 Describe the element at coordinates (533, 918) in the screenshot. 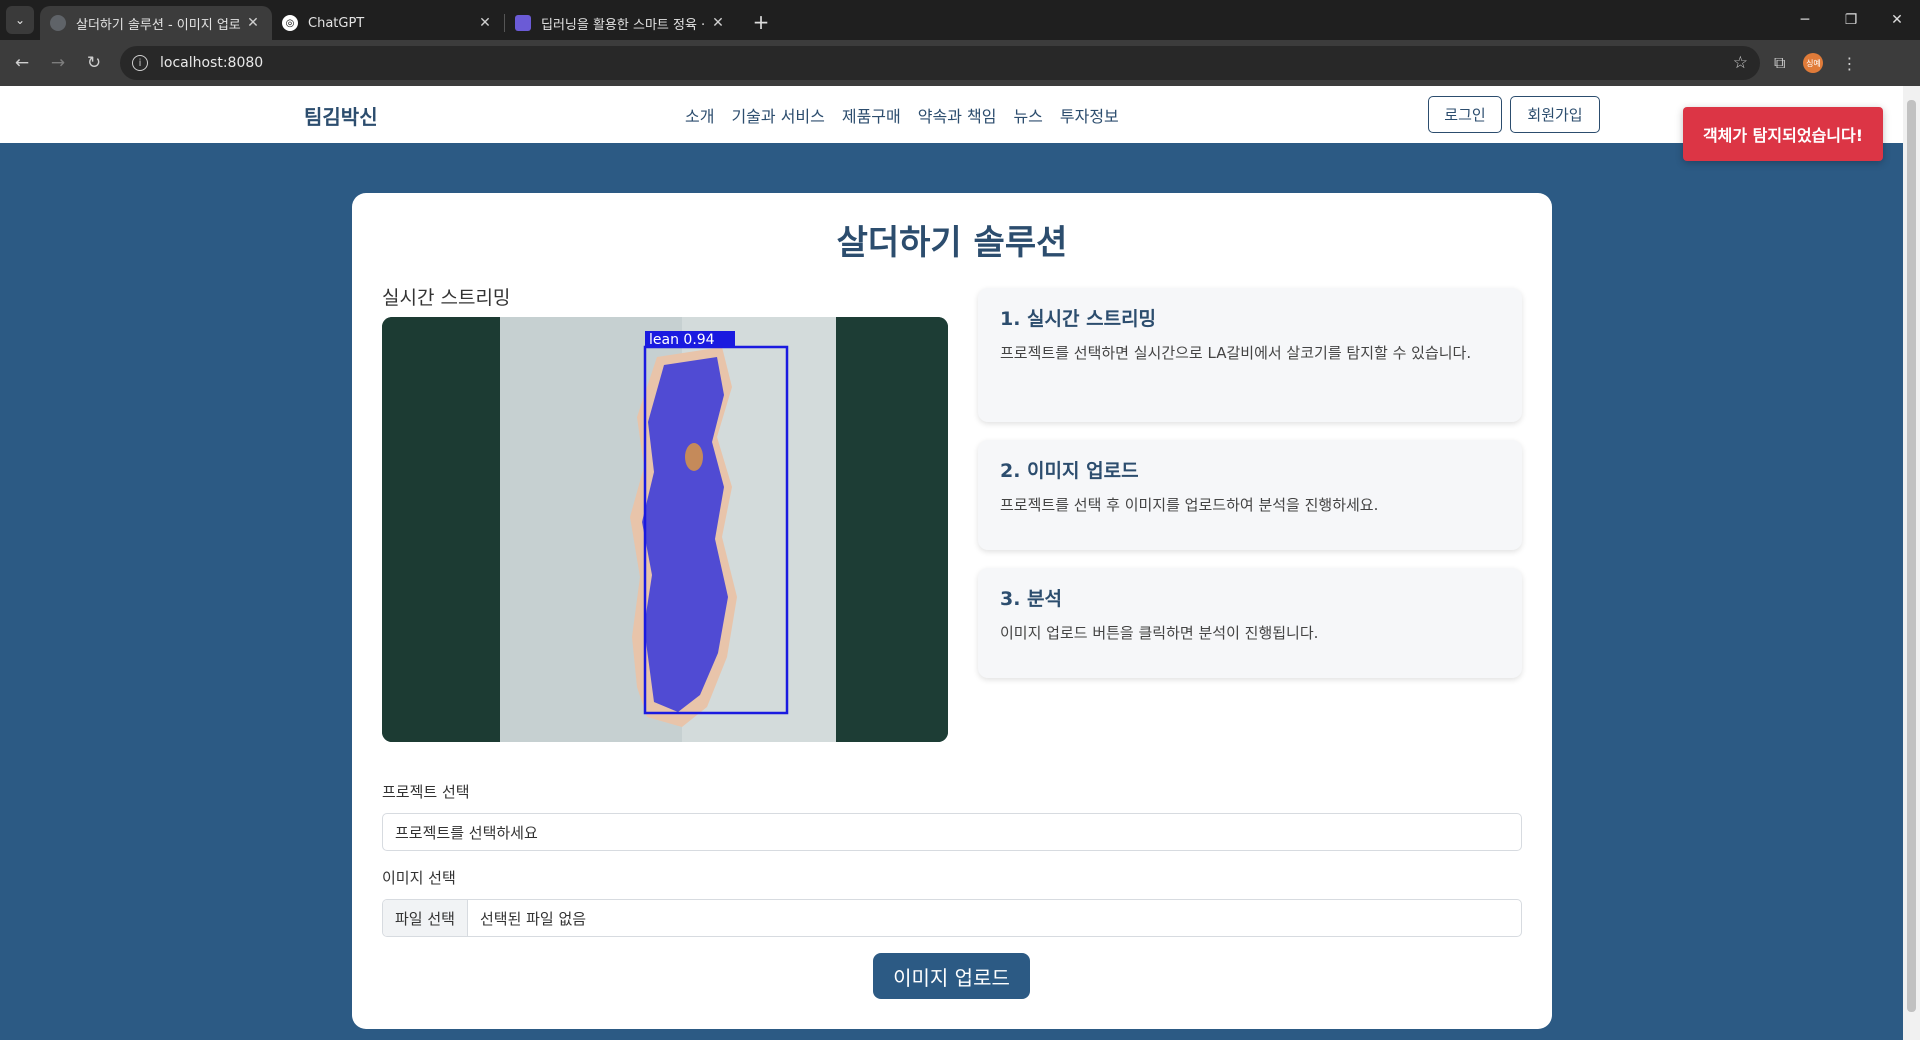

I see `file-status: 선택된 파일 없음` at that location.